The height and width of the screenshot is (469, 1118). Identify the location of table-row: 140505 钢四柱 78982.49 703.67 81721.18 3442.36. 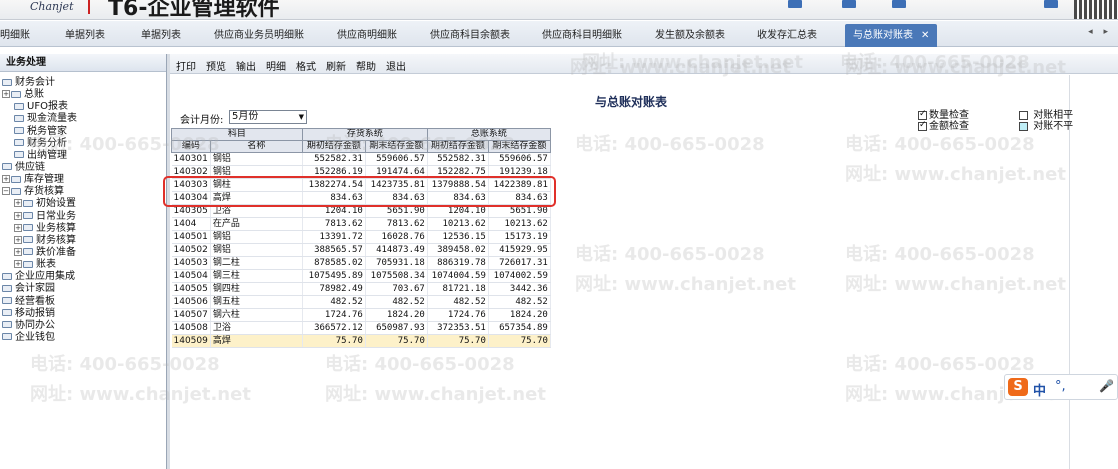
(361, 289).